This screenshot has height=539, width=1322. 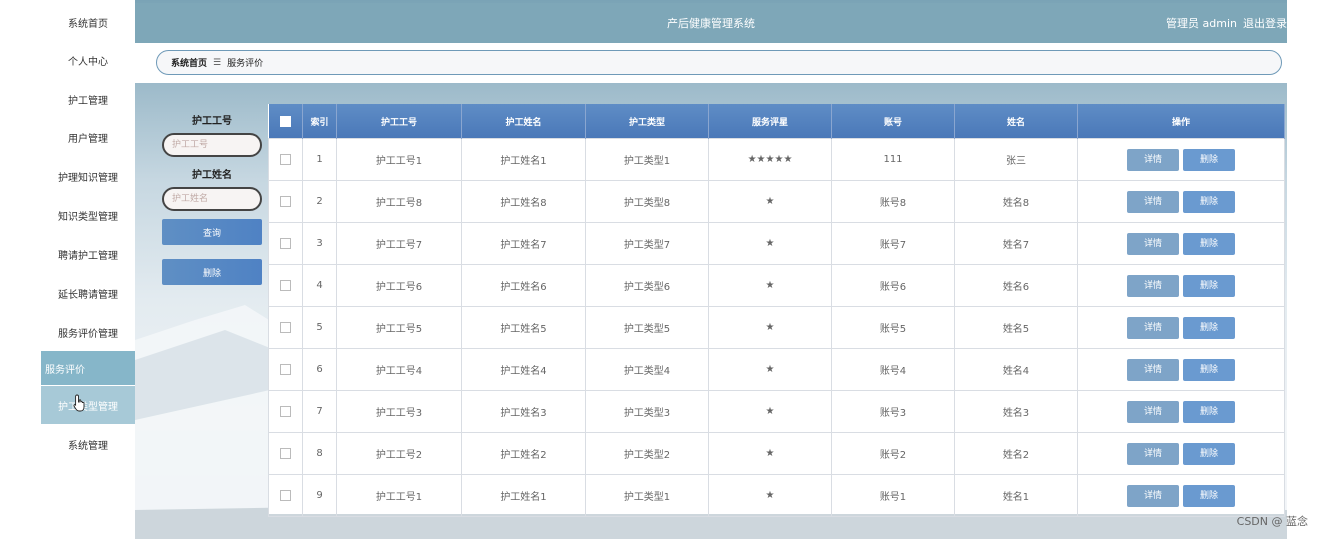 What do you see at coordinates (319, 495) in the screenshot?
I see `cell-index: 9` at bounding box center [319, 495].